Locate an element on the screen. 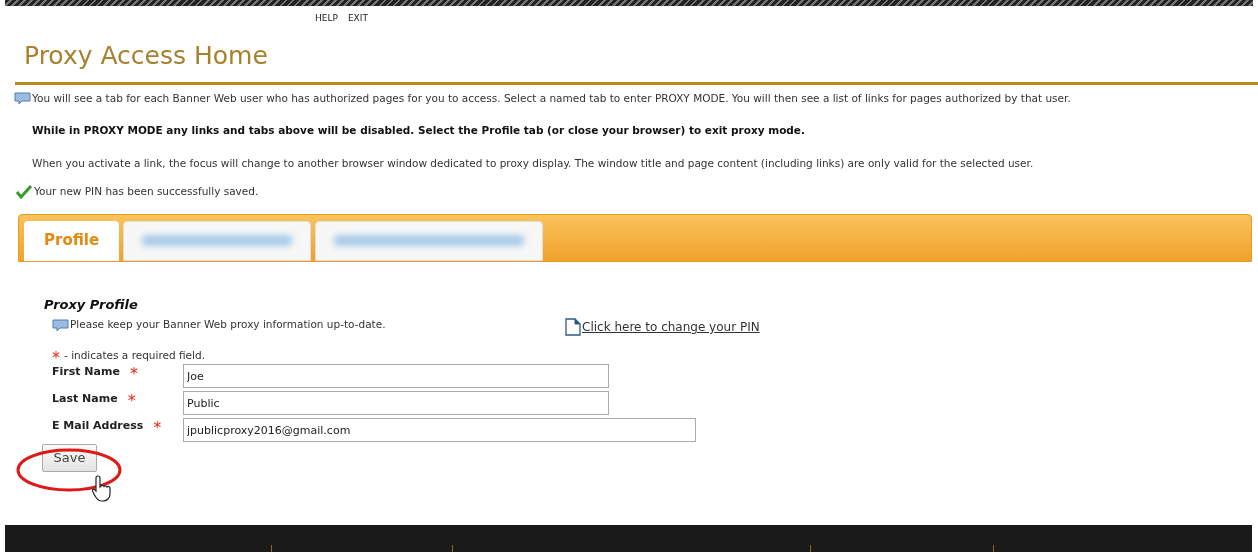 The image size is (1258, 552). required-legend: - indicates a required field. is located at coordinates (134, 356).